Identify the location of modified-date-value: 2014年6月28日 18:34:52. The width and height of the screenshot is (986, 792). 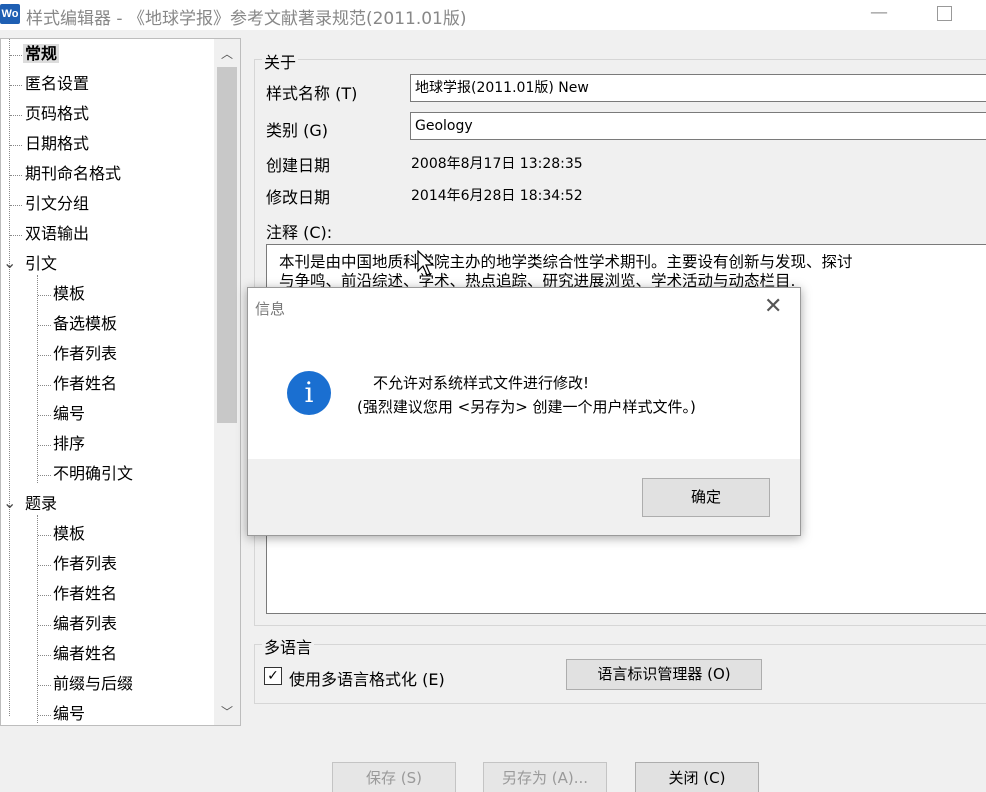
(497, 196).